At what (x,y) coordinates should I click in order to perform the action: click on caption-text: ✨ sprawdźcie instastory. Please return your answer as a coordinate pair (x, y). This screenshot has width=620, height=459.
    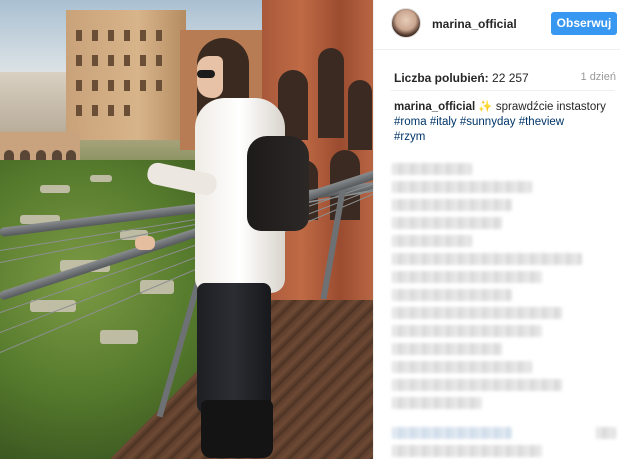
    Looking at the image, I should click on (542, 107).